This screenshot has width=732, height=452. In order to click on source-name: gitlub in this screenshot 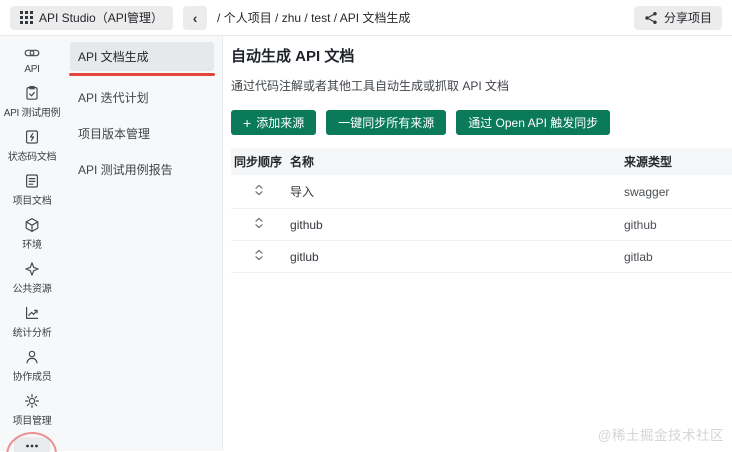, I will do `click(453, 256)`.